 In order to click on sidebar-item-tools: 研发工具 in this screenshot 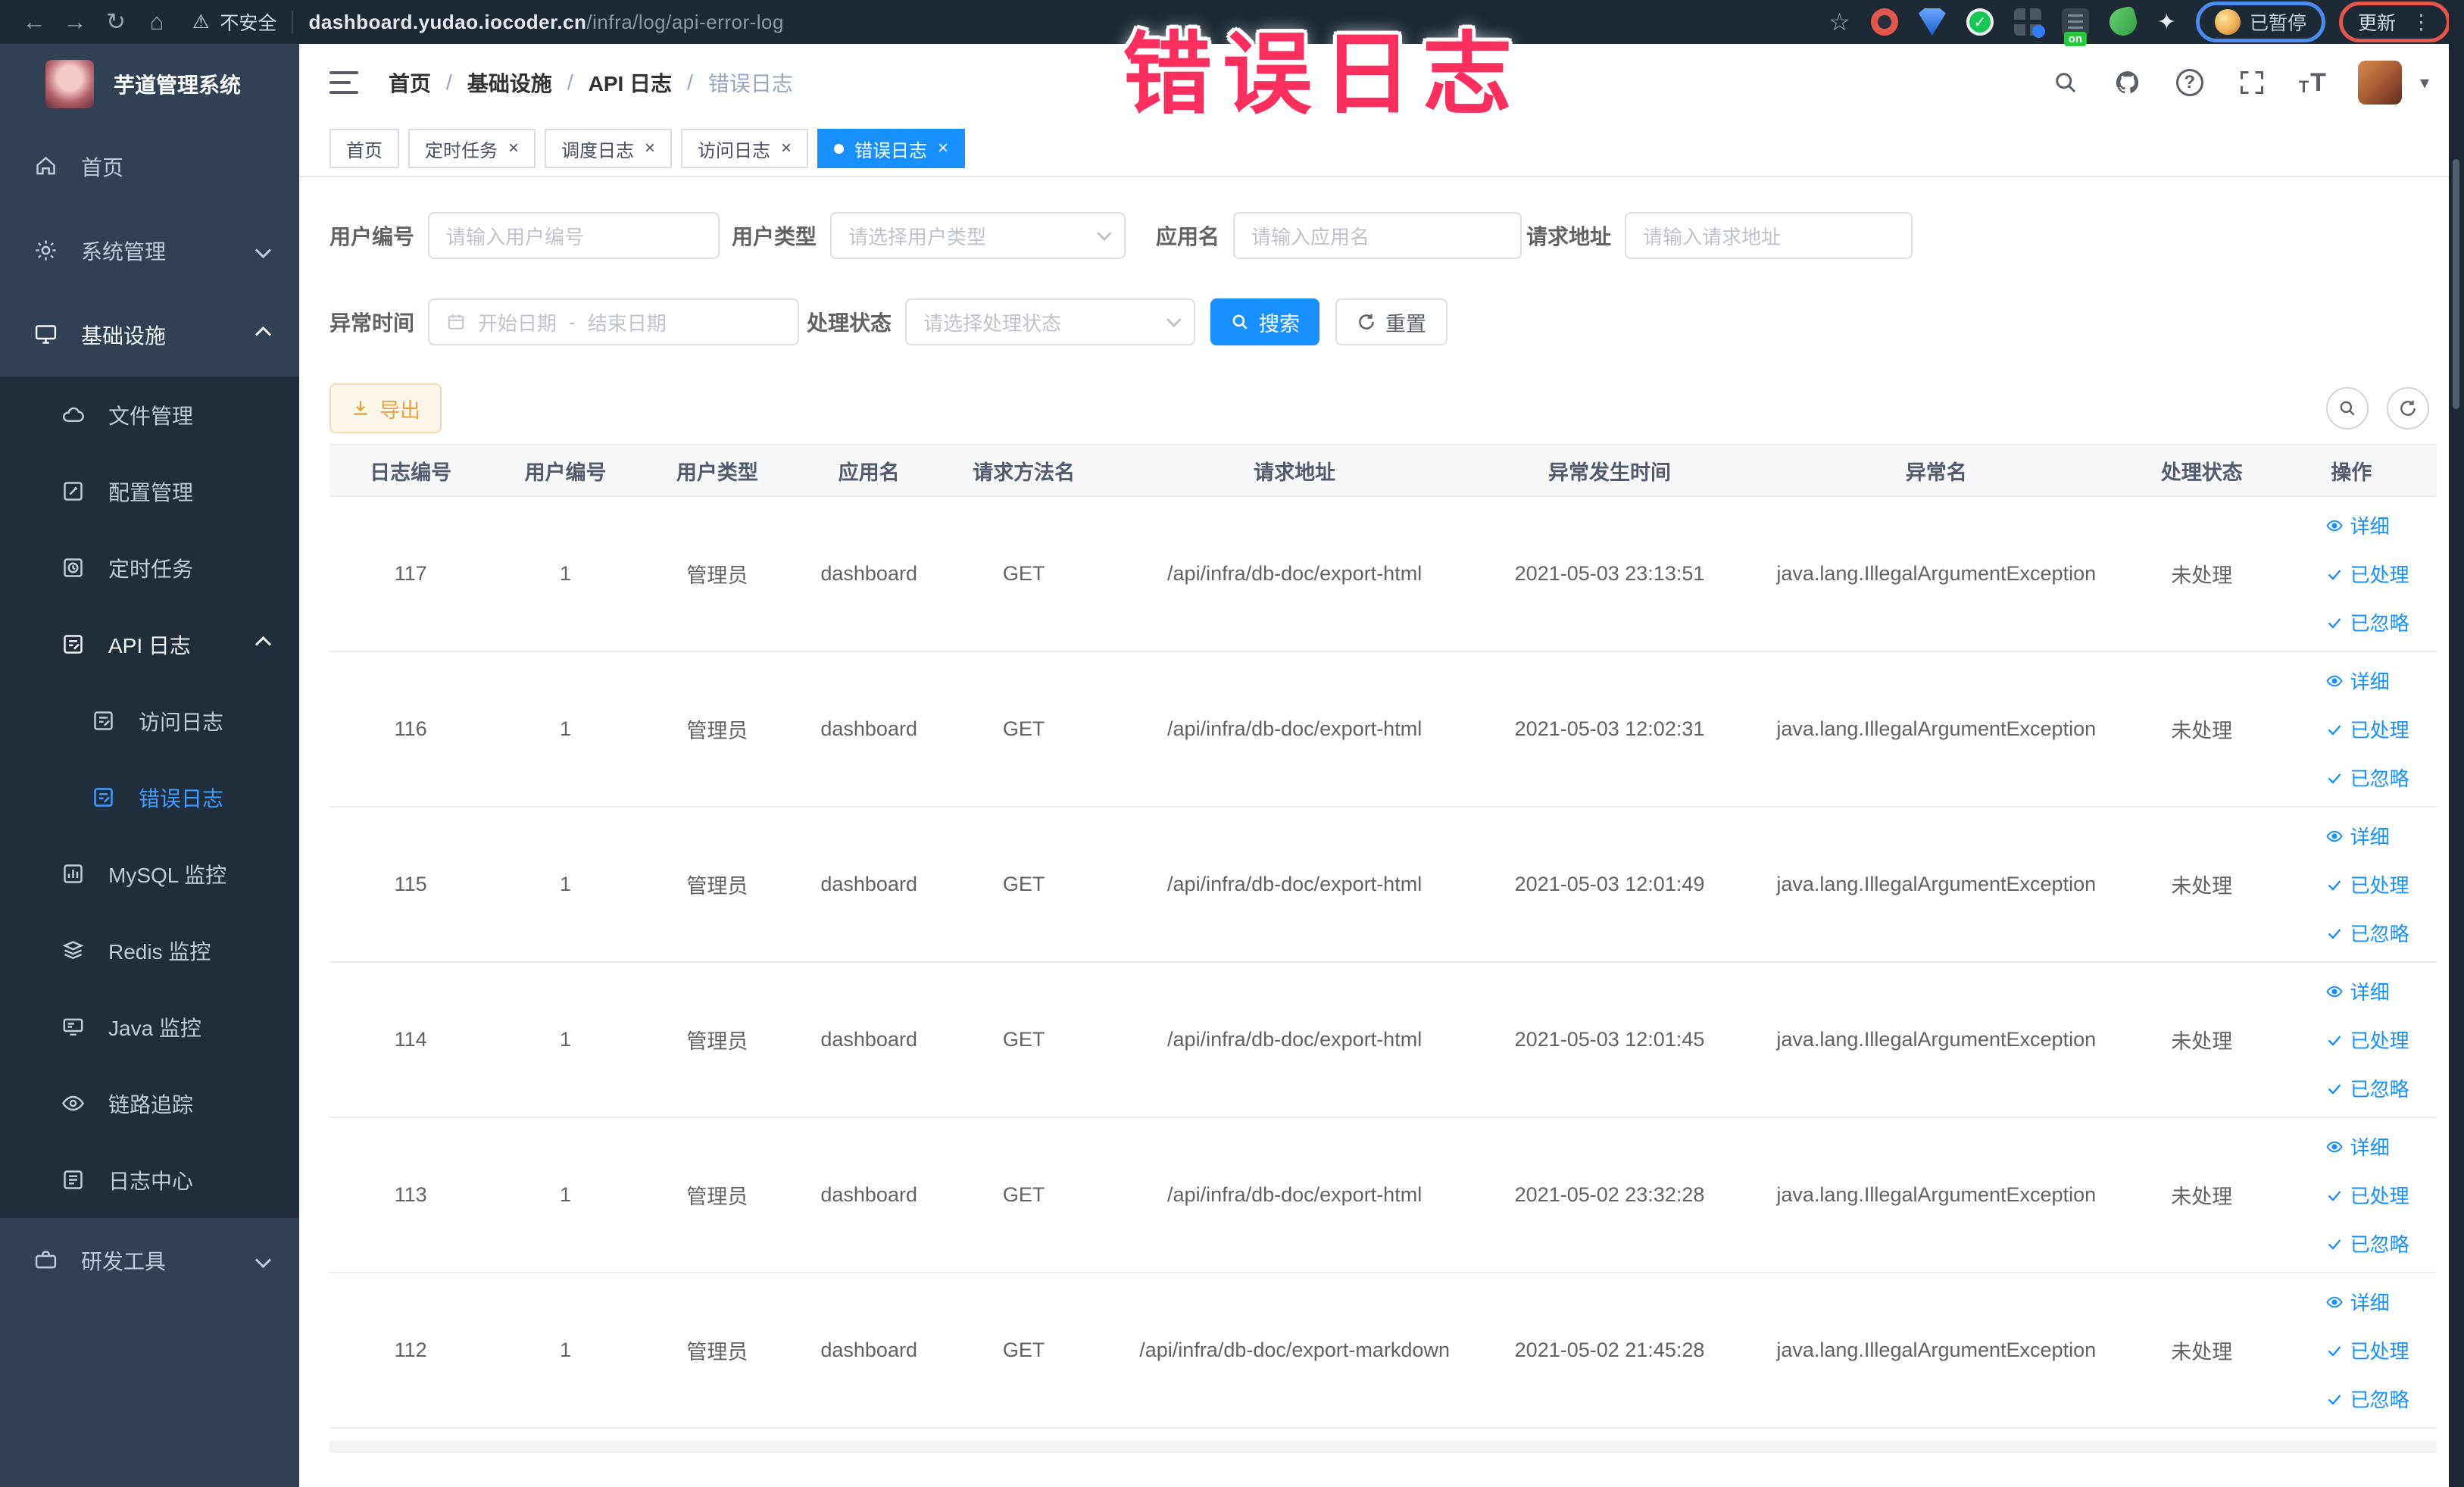, I will do `click(149, 1260)`.